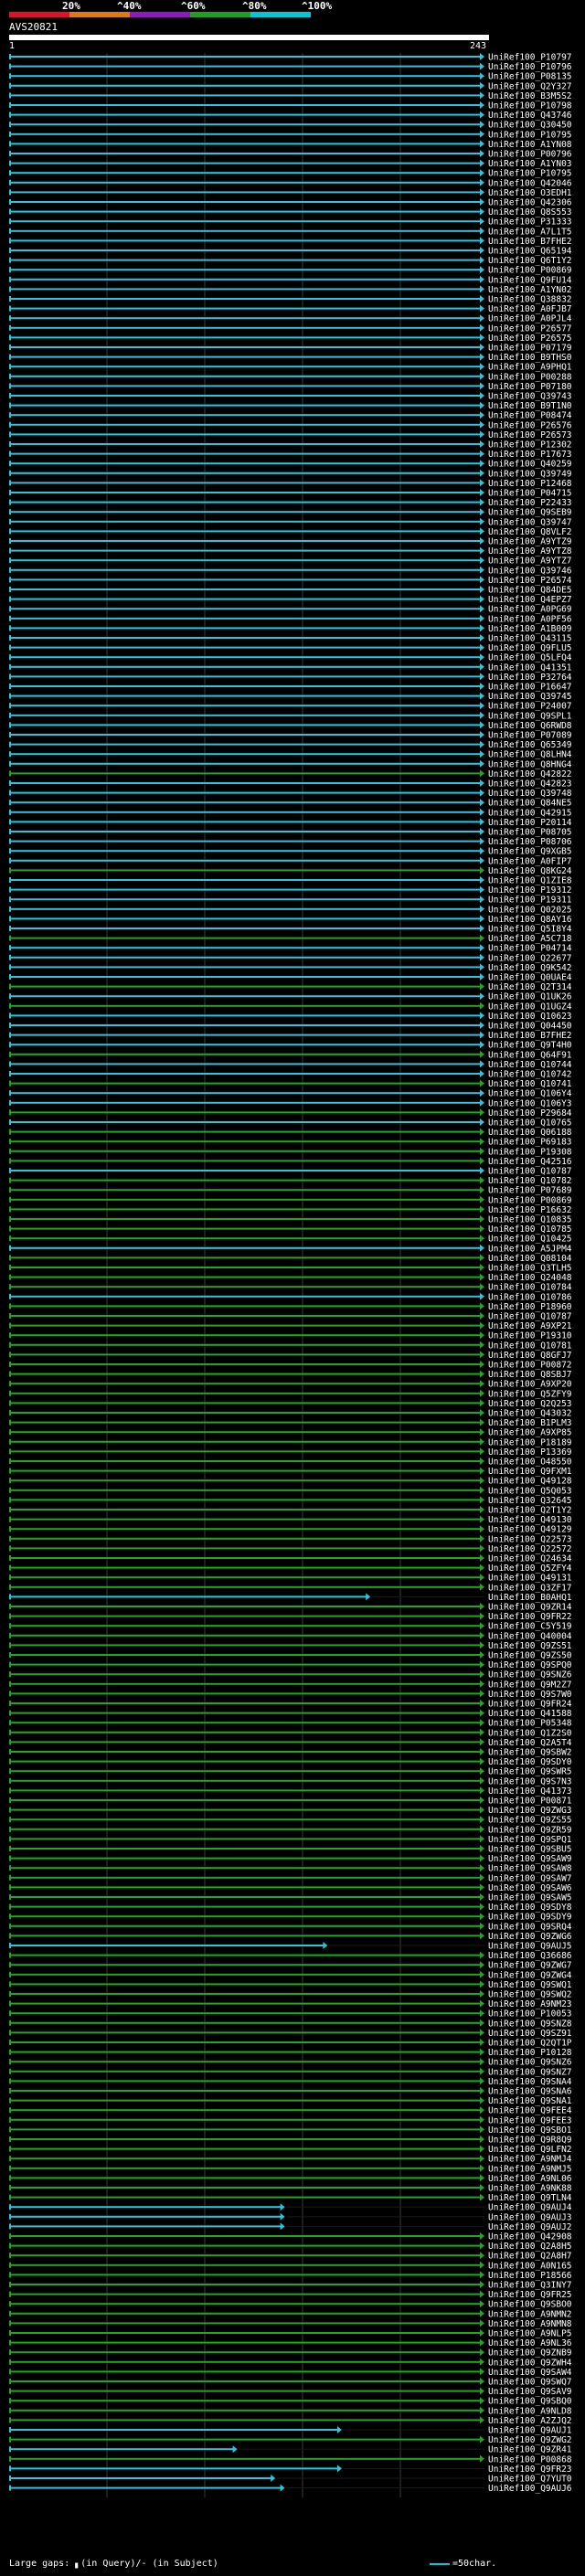  Describe the element at coordinates (290, 600) in the screenshot. I see `hit-row: UniRef100_Q4EPZ7` at that location.